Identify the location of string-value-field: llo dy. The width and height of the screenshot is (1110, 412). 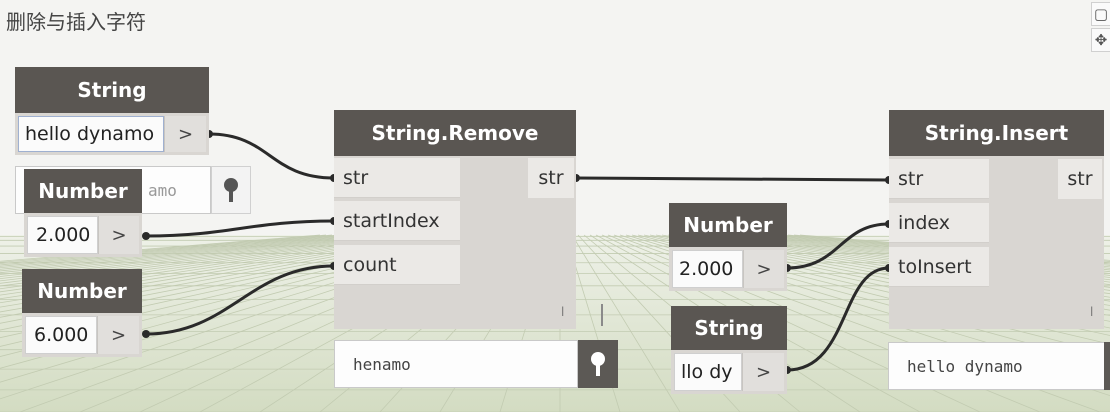
(708, 372).